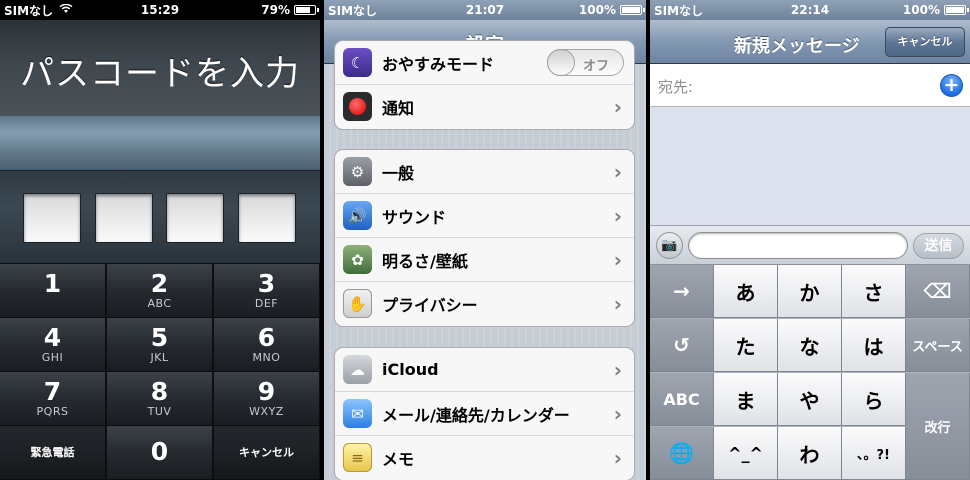 The width and height of the screenshot is (970, 480). What do you see at coordinates (682, 399) in the screenshot?
I see `abc-key: ABC` at bounding box center [682, 399].